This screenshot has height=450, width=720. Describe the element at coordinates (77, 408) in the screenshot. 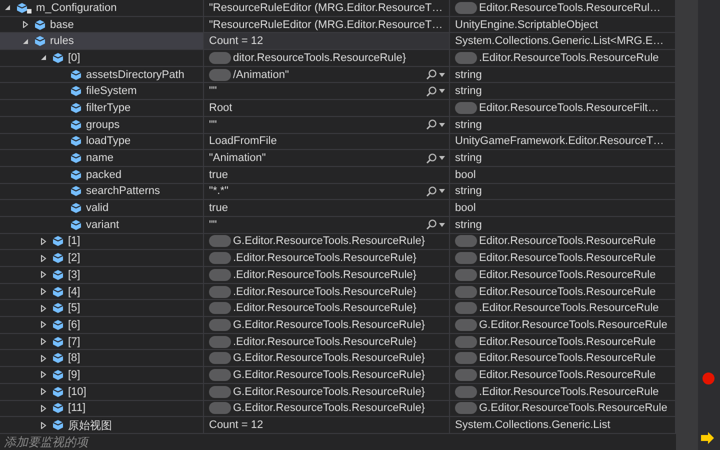

I see `variable-name: [11]` at that location.